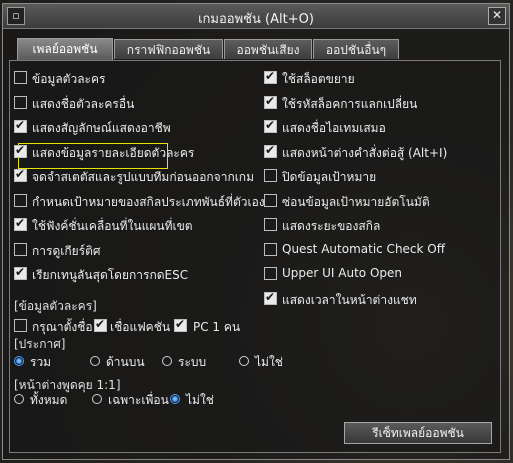  I want to click on label-pc-one: PC 1 คน, so click(217, 327).